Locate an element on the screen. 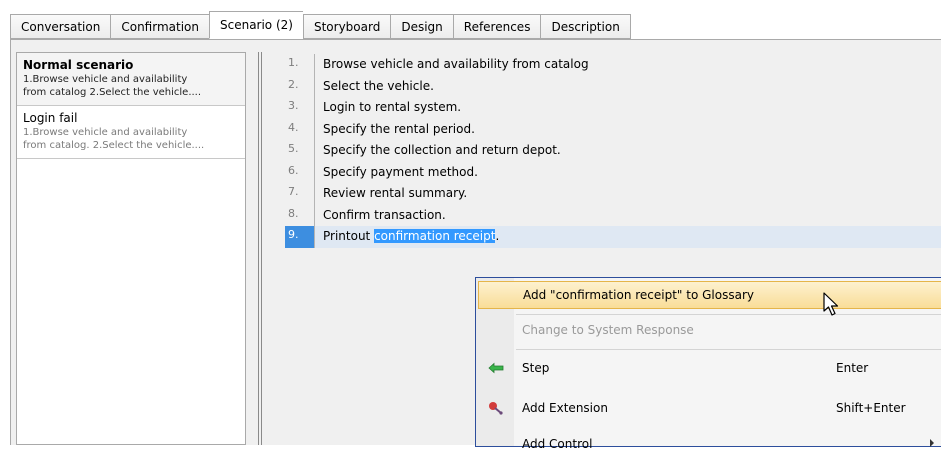 This screenshot has width=941, height=458. menu-item-step: Step Enter is located at coordinates (708, 368).